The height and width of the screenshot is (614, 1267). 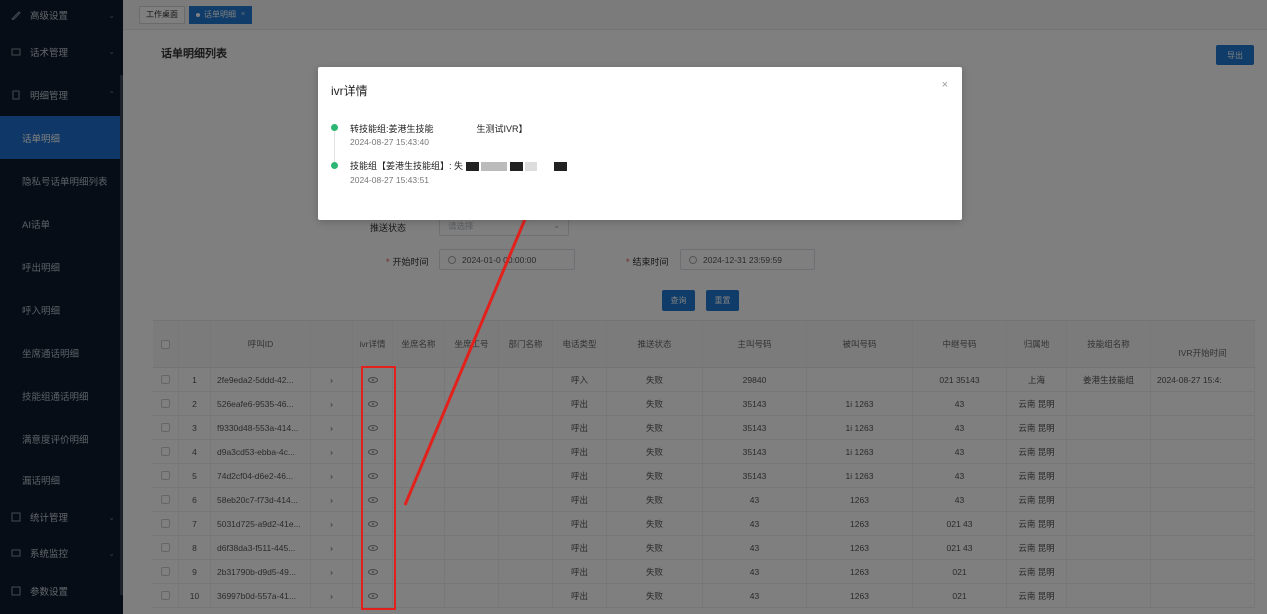 What do you see at coordinates (945, 85) in the screenshot?
I see `close-icon: ×` at bounding box center [945, 85].